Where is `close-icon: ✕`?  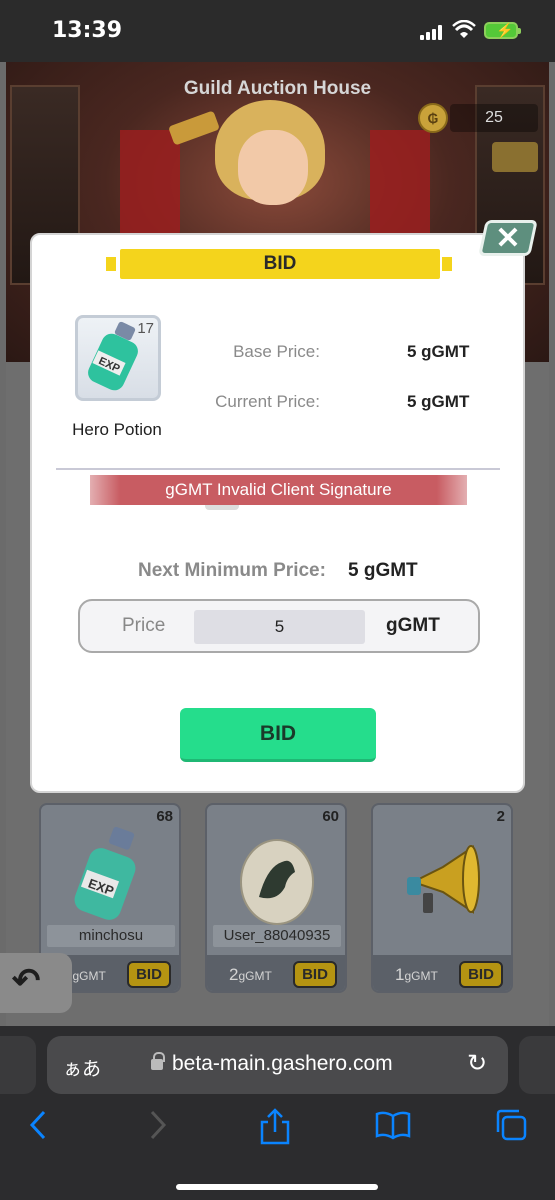
close-icon: ✕ is located at coordinates (508, 238).